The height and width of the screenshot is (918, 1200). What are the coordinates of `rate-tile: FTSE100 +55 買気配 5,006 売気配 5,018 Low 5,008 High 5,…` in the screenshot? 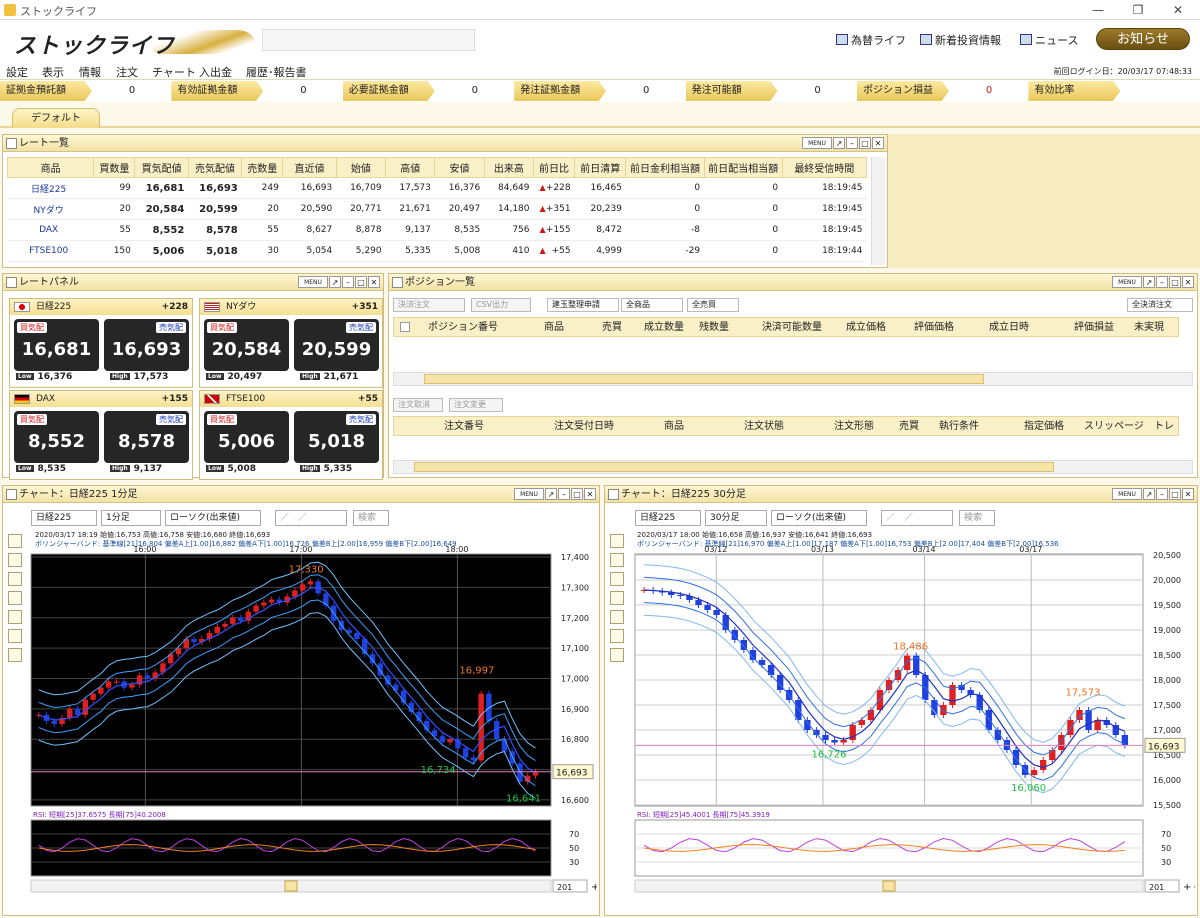 It's located at (291, 435).